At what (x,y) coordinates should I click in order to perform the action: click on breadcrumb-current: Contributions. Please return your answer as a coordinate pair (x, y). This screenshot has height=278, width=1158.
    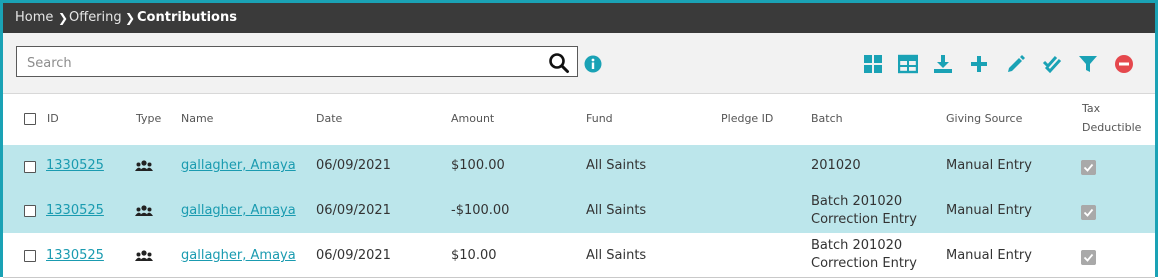
    Looking at the image, I should click on (187, 17).